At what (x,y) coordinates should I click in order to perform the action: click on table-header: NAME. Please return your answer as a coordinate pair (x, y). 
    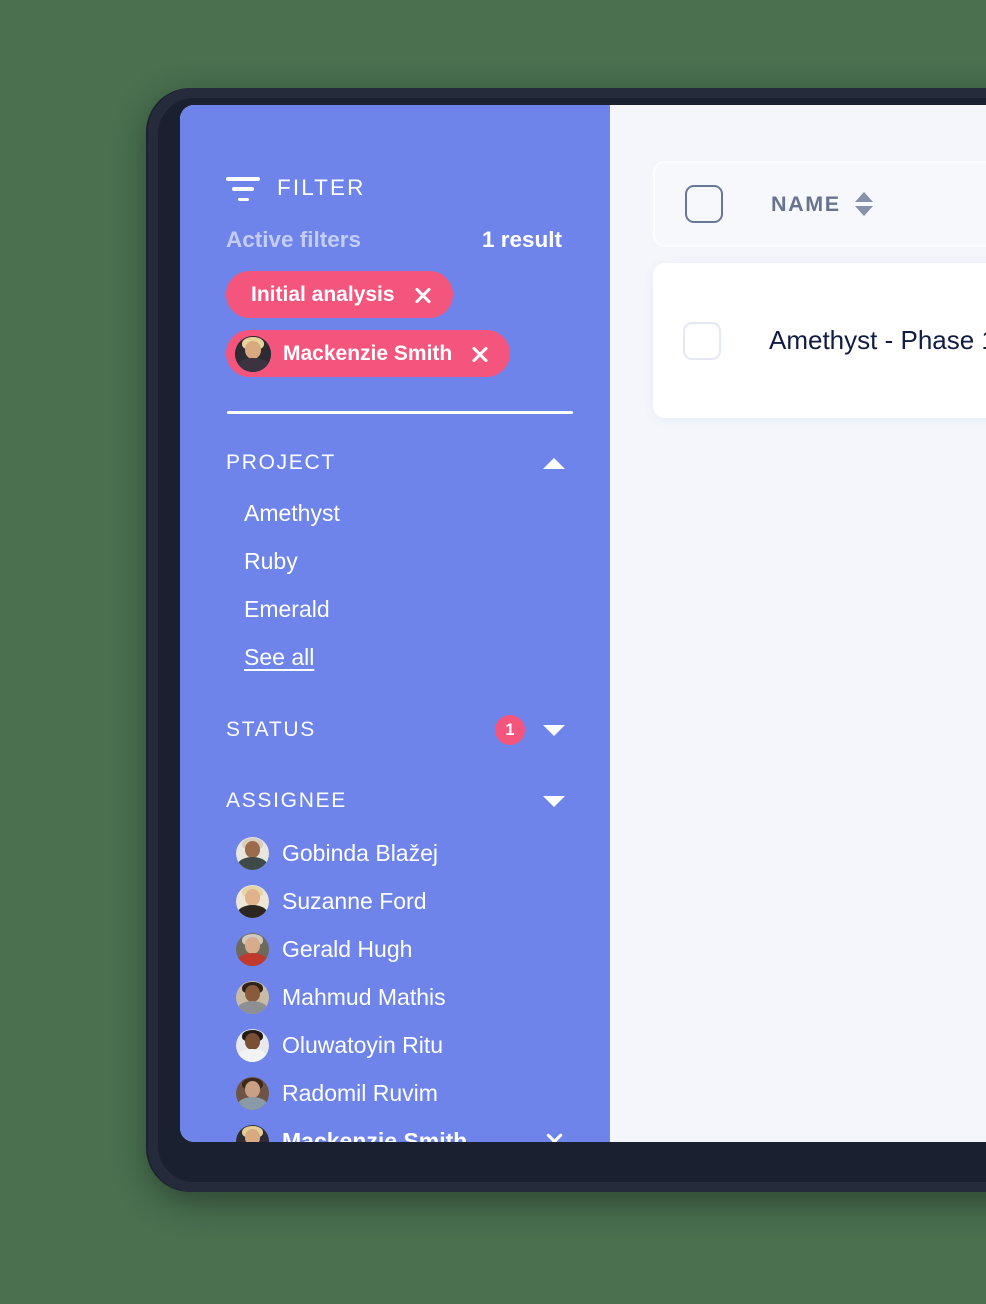
    Looking at the image, I should click on (819, 204).